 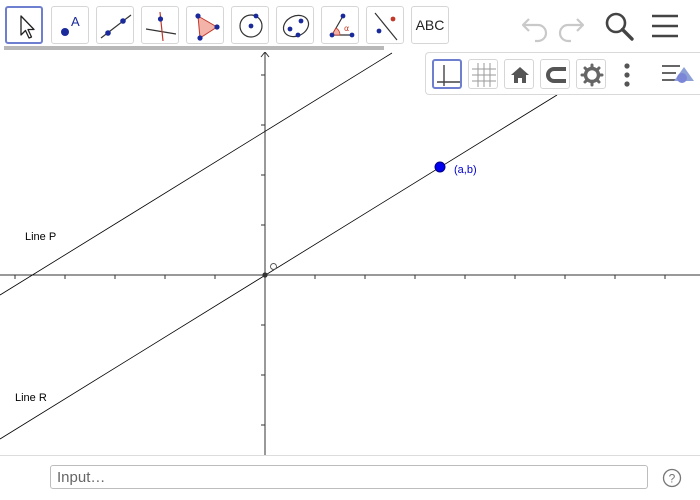 What do you see at coordinates (265, 275) in the screenshot?
I see `origin-point` at bounding box center [265, 275].